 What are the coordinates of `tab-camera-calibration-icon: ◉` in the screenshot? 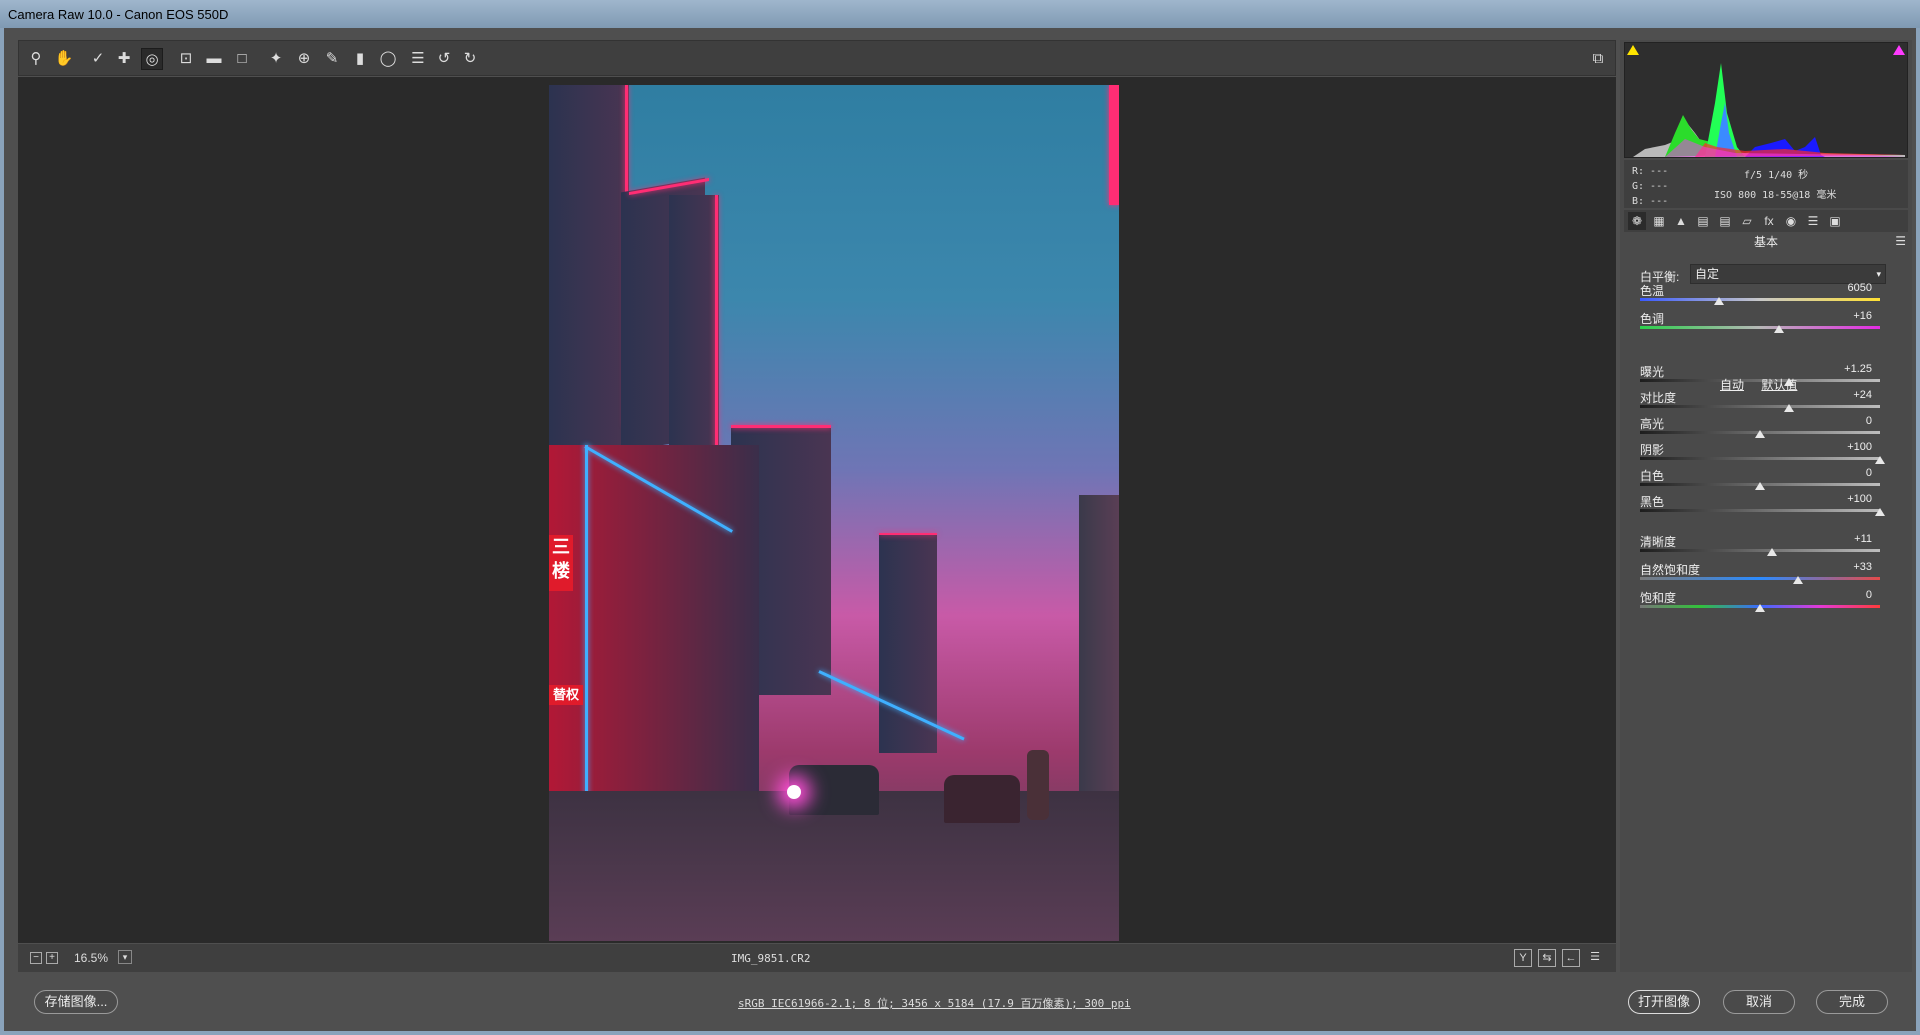 It's located at (1791, 221).